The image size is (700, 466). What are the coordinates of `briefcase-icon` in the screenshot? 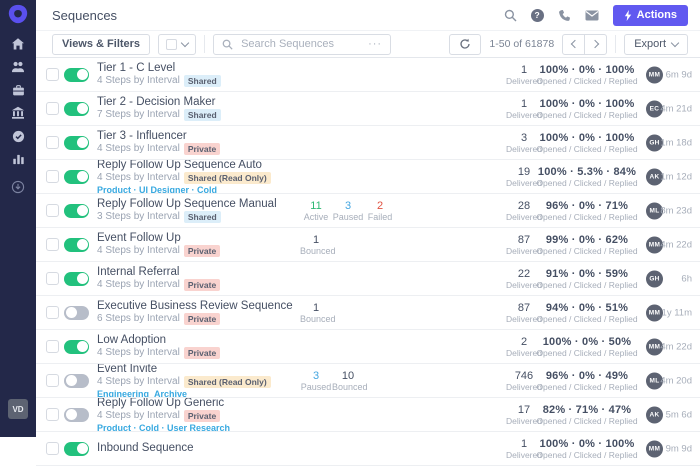 It's located at (18, 89).